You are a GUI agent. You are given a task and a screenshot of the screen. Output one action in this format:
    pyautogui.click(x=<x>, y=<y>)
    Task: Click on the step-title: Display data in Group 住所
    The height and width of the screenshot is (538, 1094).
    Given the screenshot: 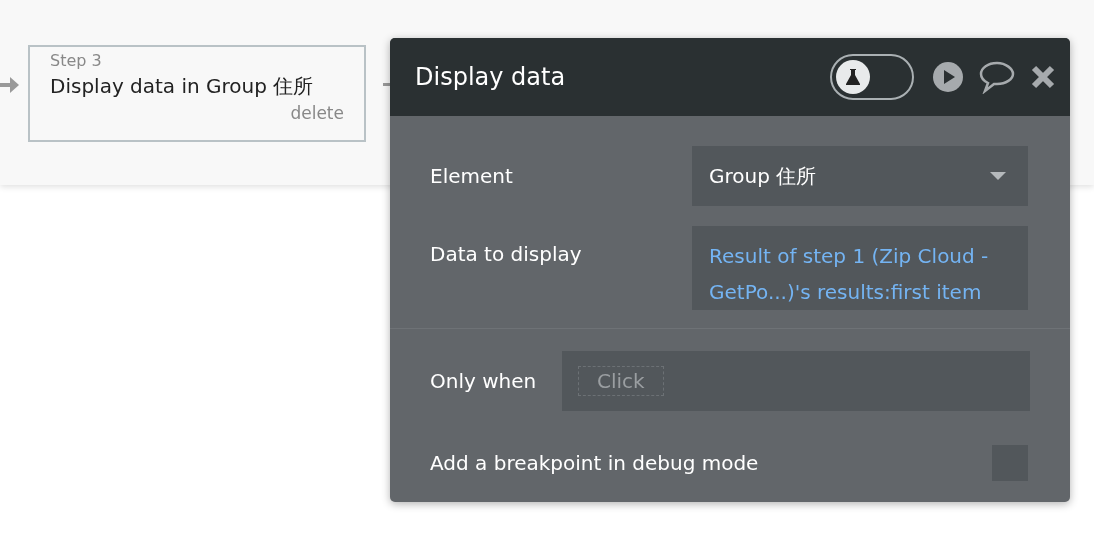 What is the action you would take?
    pyautogui.click(x=182, y=86)
    